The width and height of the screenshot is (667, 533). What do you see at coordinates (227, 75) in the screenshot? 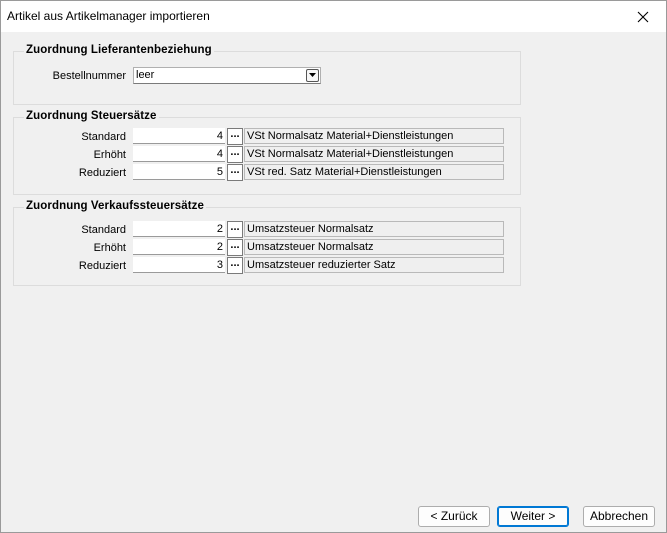
I see `order-number-select: leer` at bounding box center [227, 75].